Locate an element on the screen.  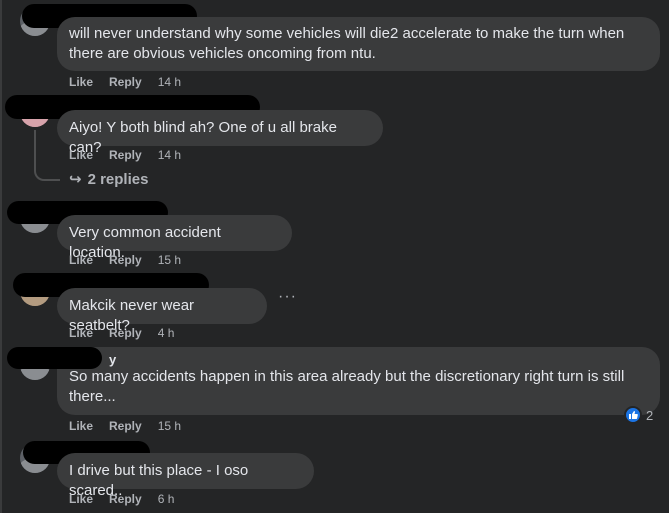
view-replies-button: ↪ 2 replies is located at coordinates (109, 179).